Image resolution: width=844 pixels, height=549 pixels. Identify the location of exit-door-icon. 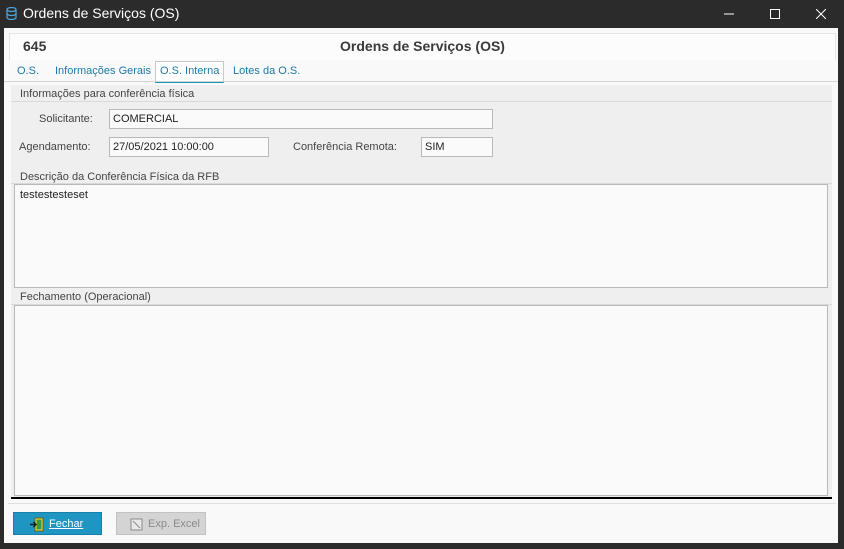
(37, 524).